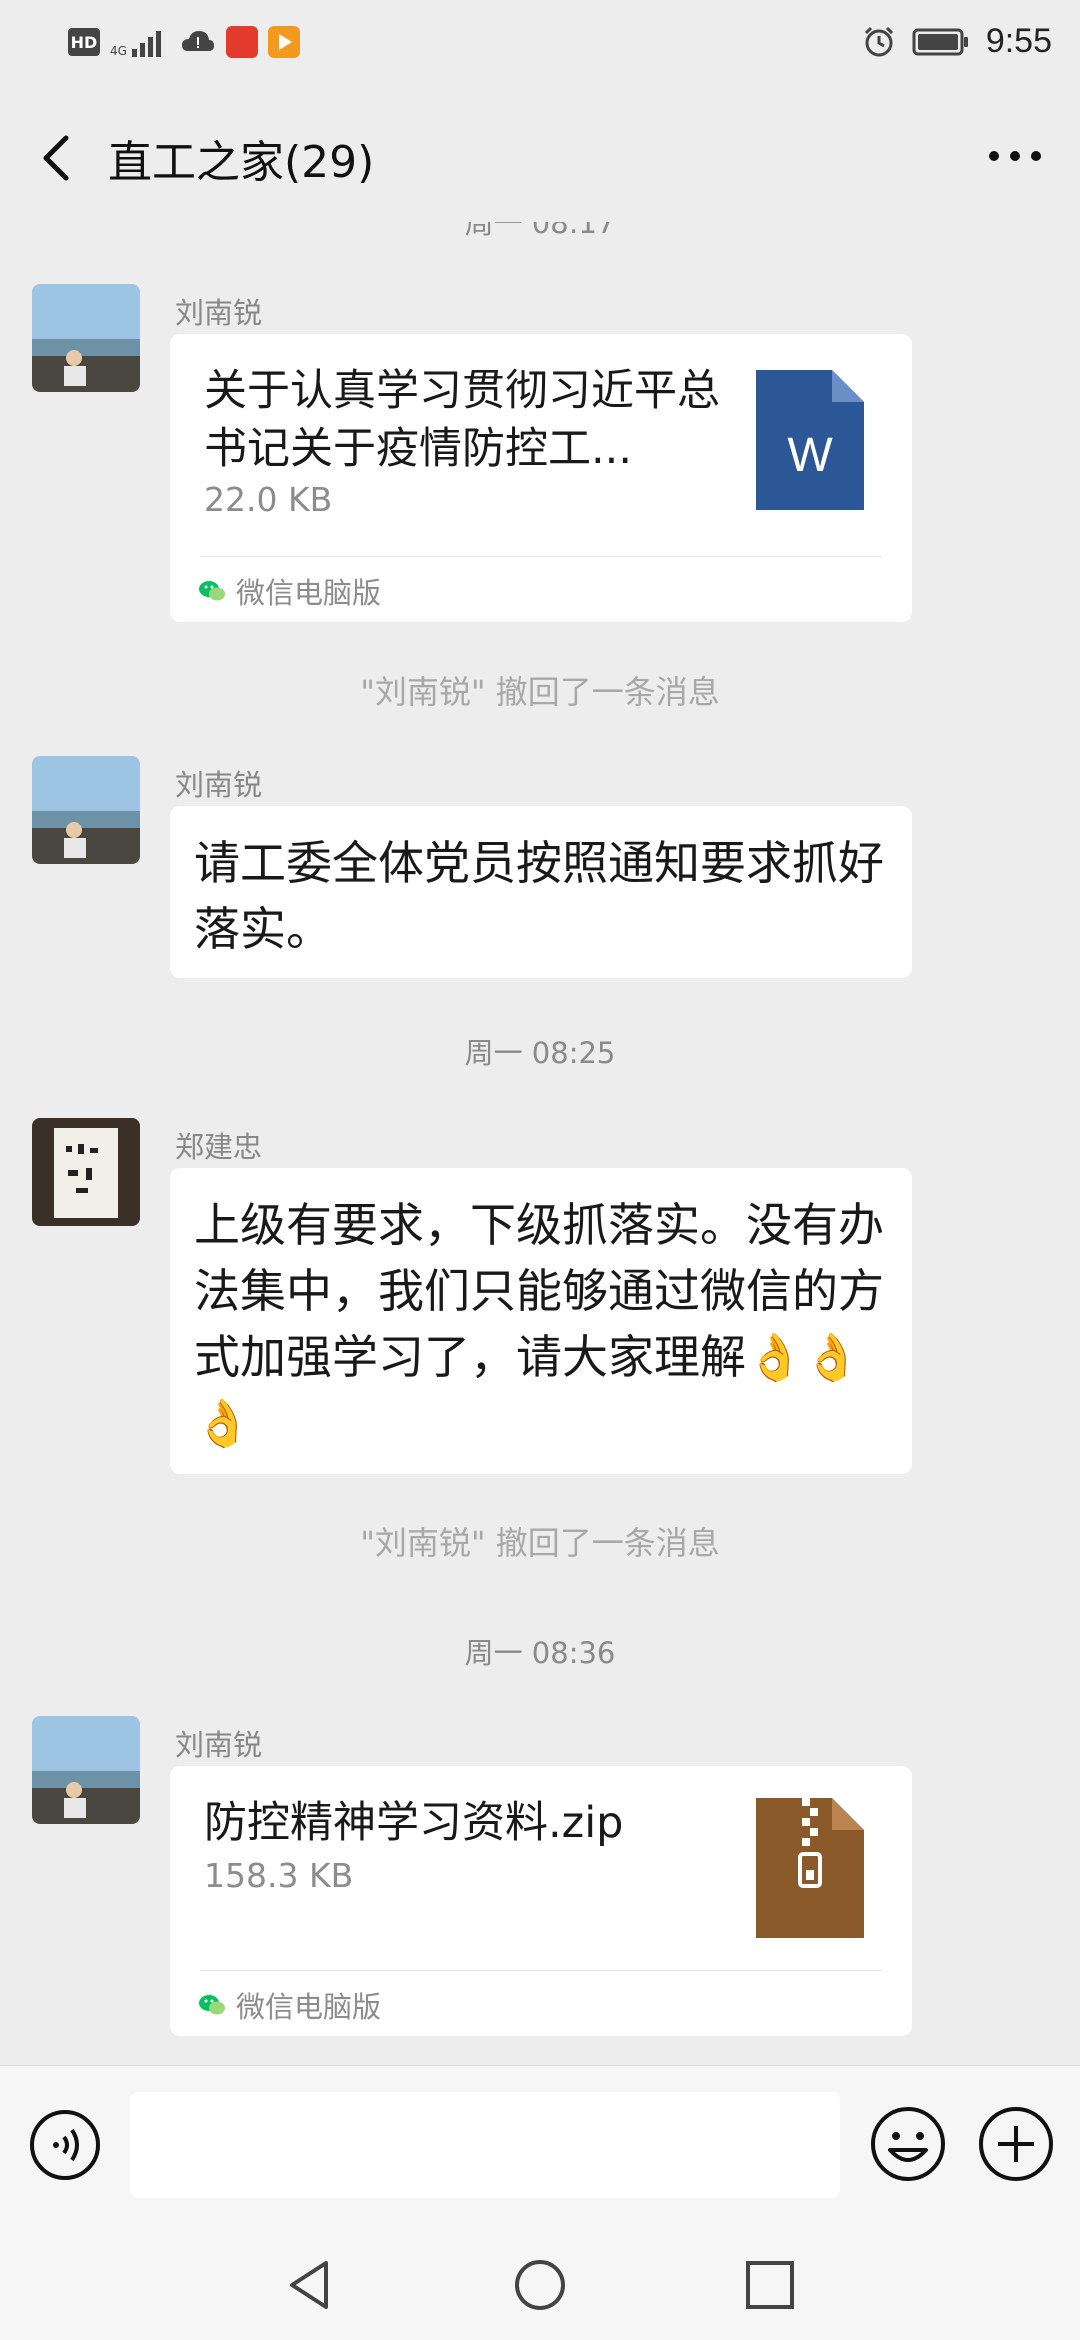  What do you see at coordinates (810, 1868) in the screenshot?
I see `zip-file-icon` at bounding box center [810, 1868].